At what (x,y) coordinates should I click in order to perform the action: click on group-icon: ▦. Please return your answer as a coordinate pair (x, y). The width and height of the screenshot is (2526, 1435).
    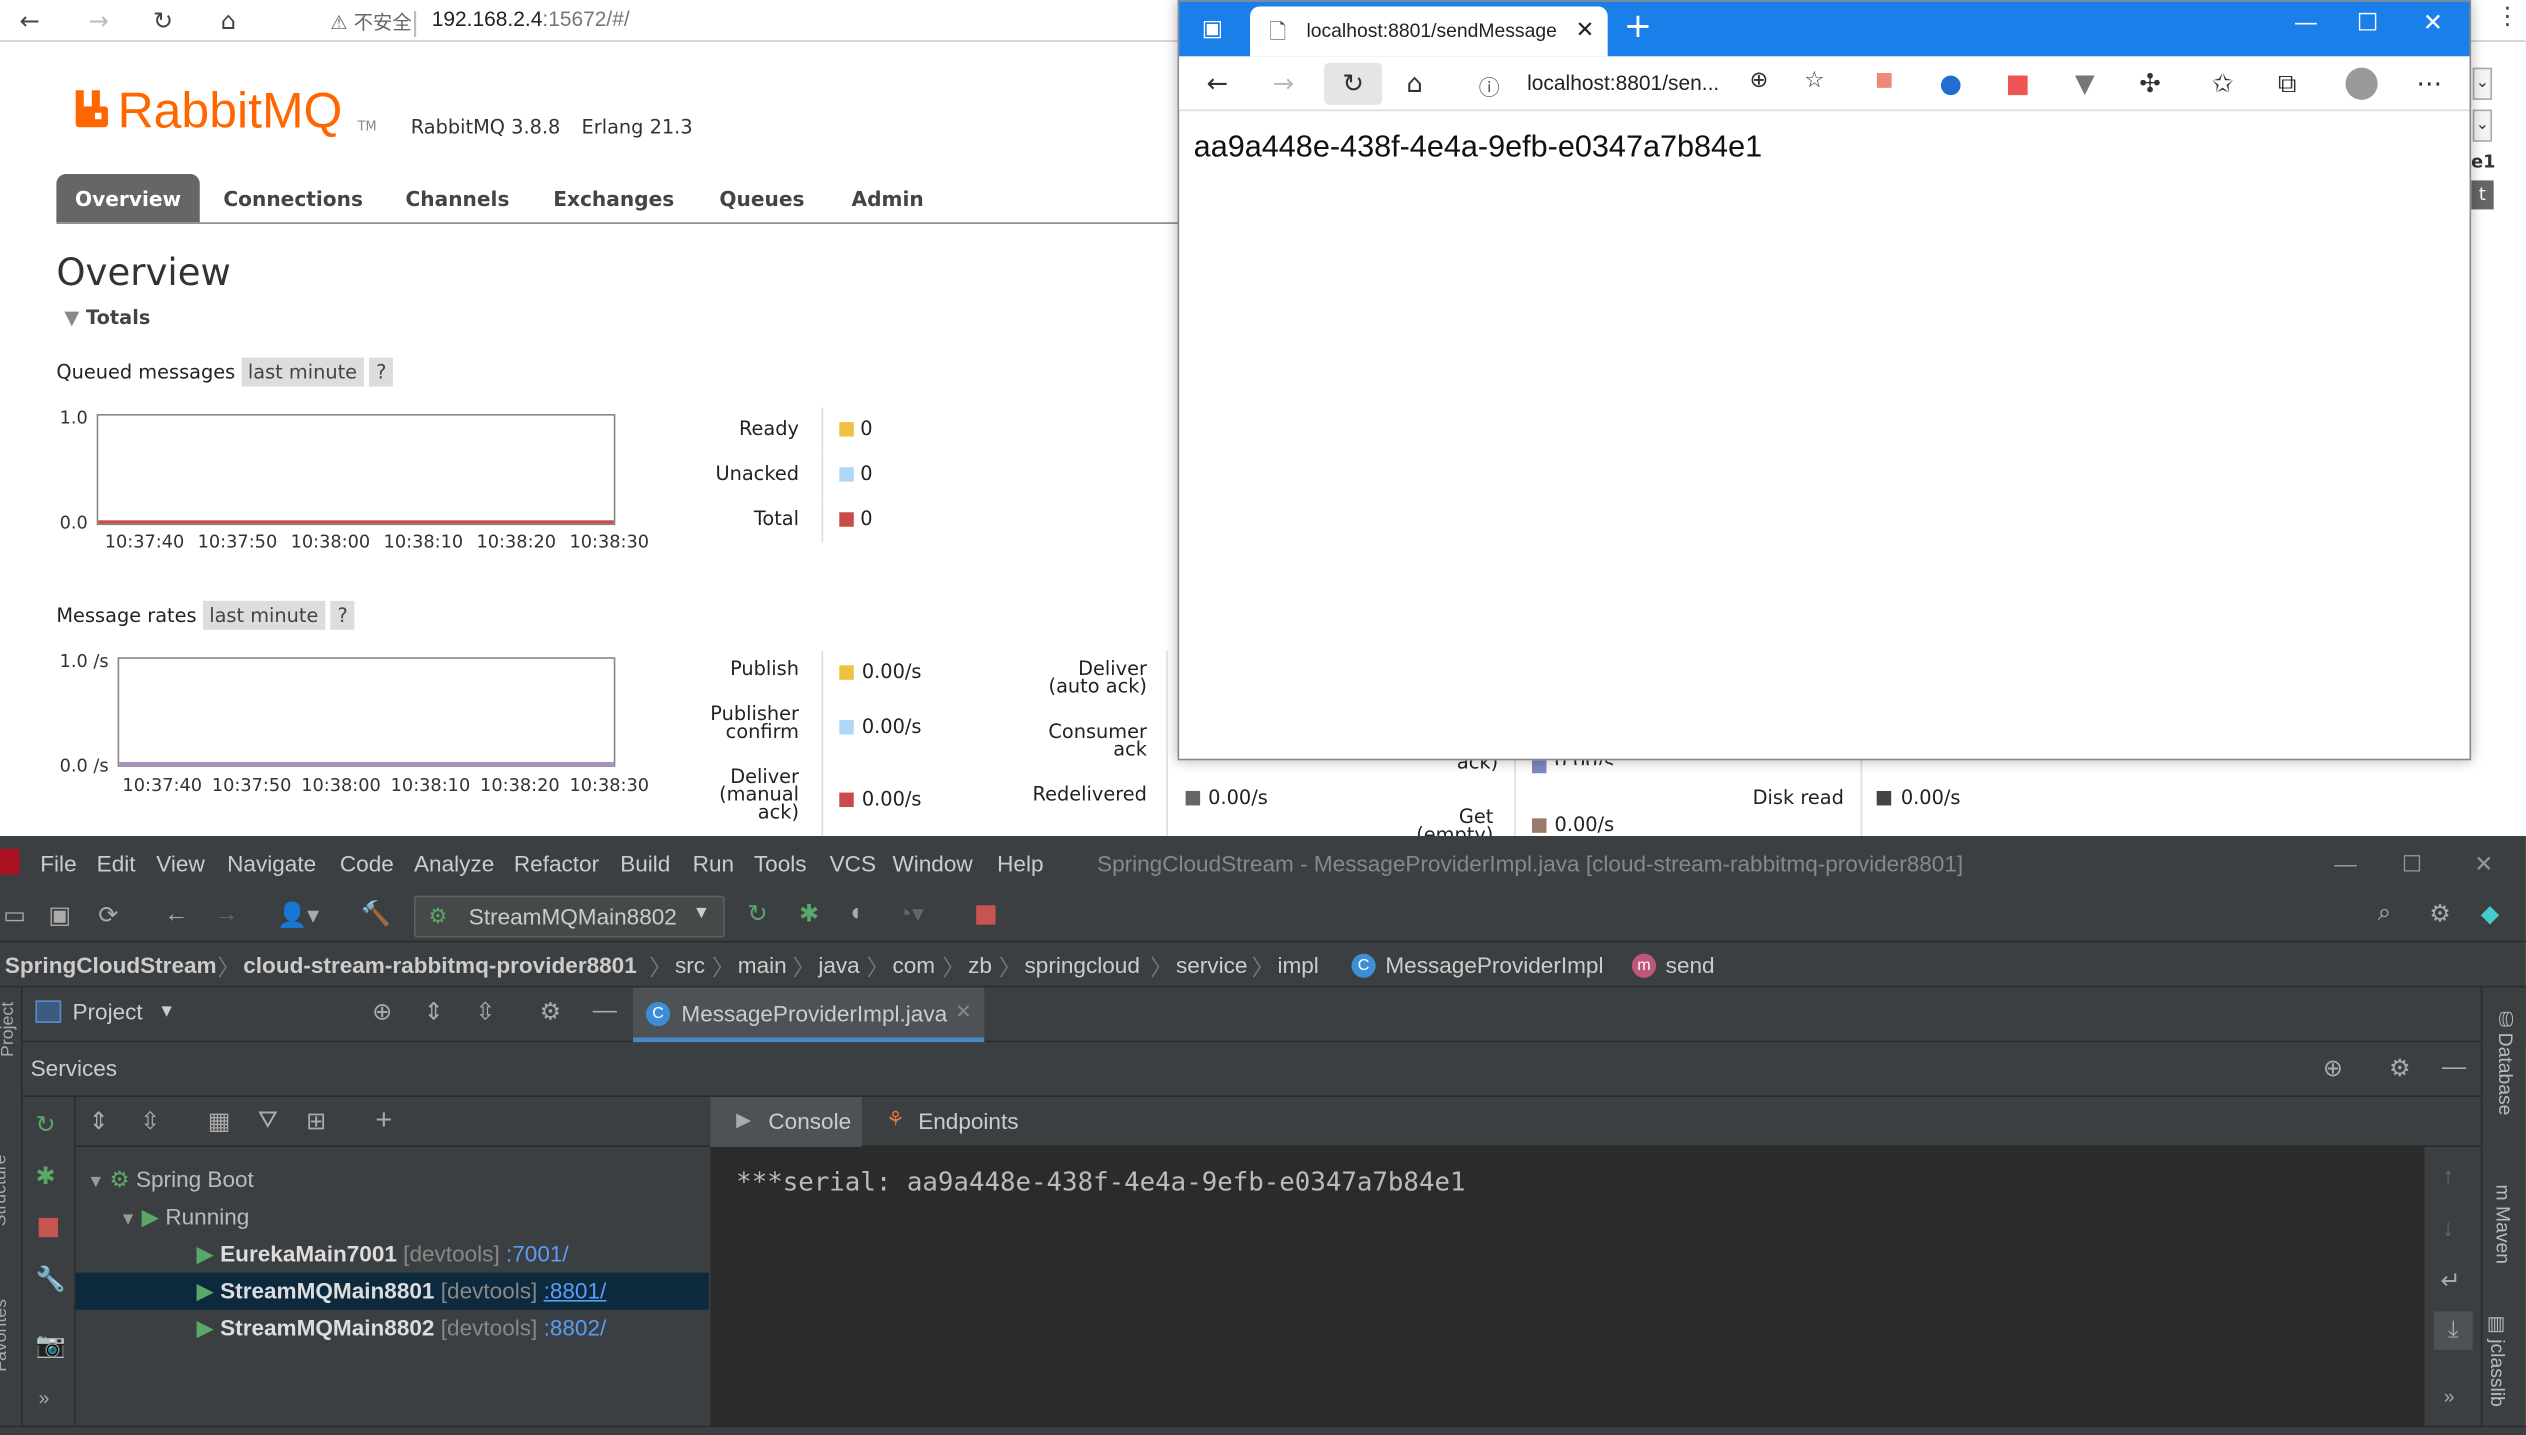
    Looking at the image, I should click on (219, 1121).